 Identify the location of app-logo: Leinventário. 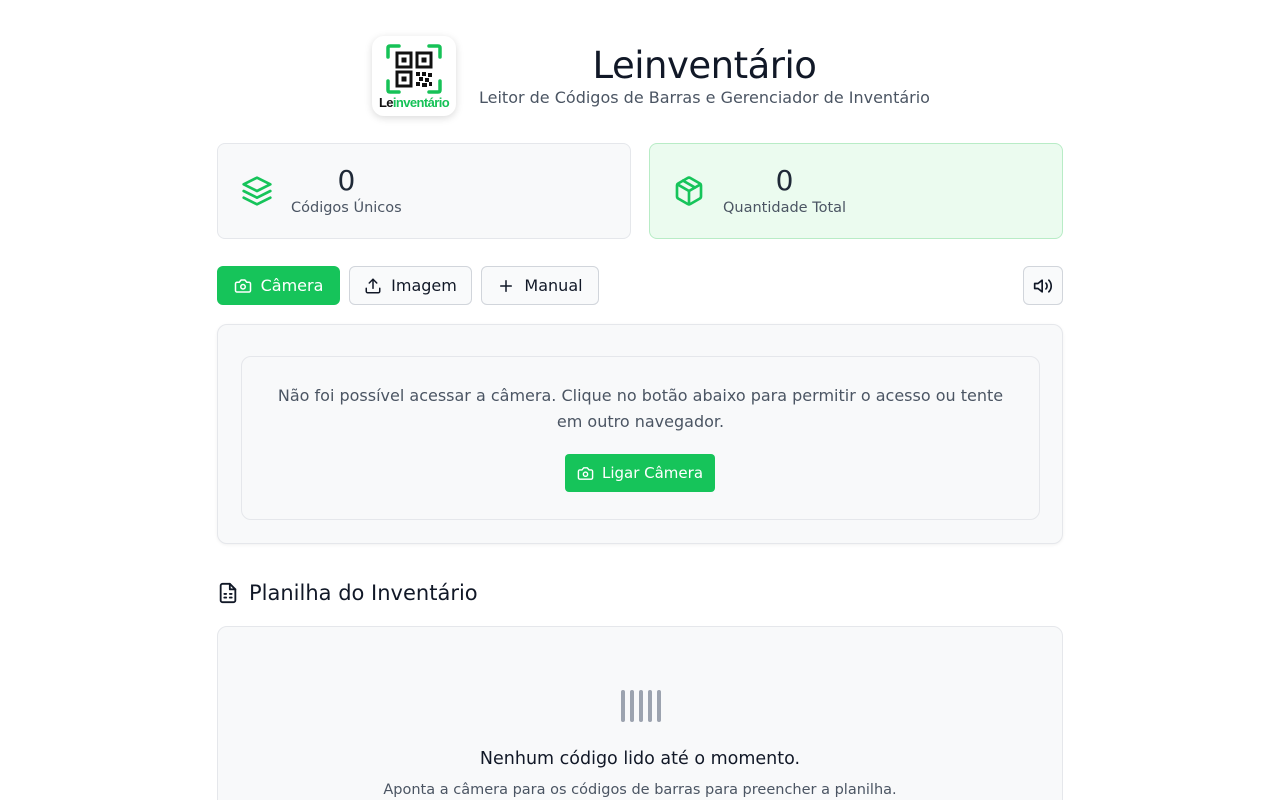
(414, 76).